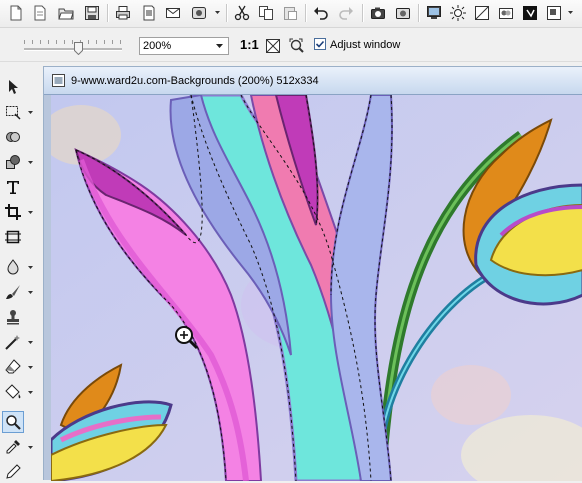 This screenshot has height=483, width=582. I want to click on brush-icon, so click(13, 292).